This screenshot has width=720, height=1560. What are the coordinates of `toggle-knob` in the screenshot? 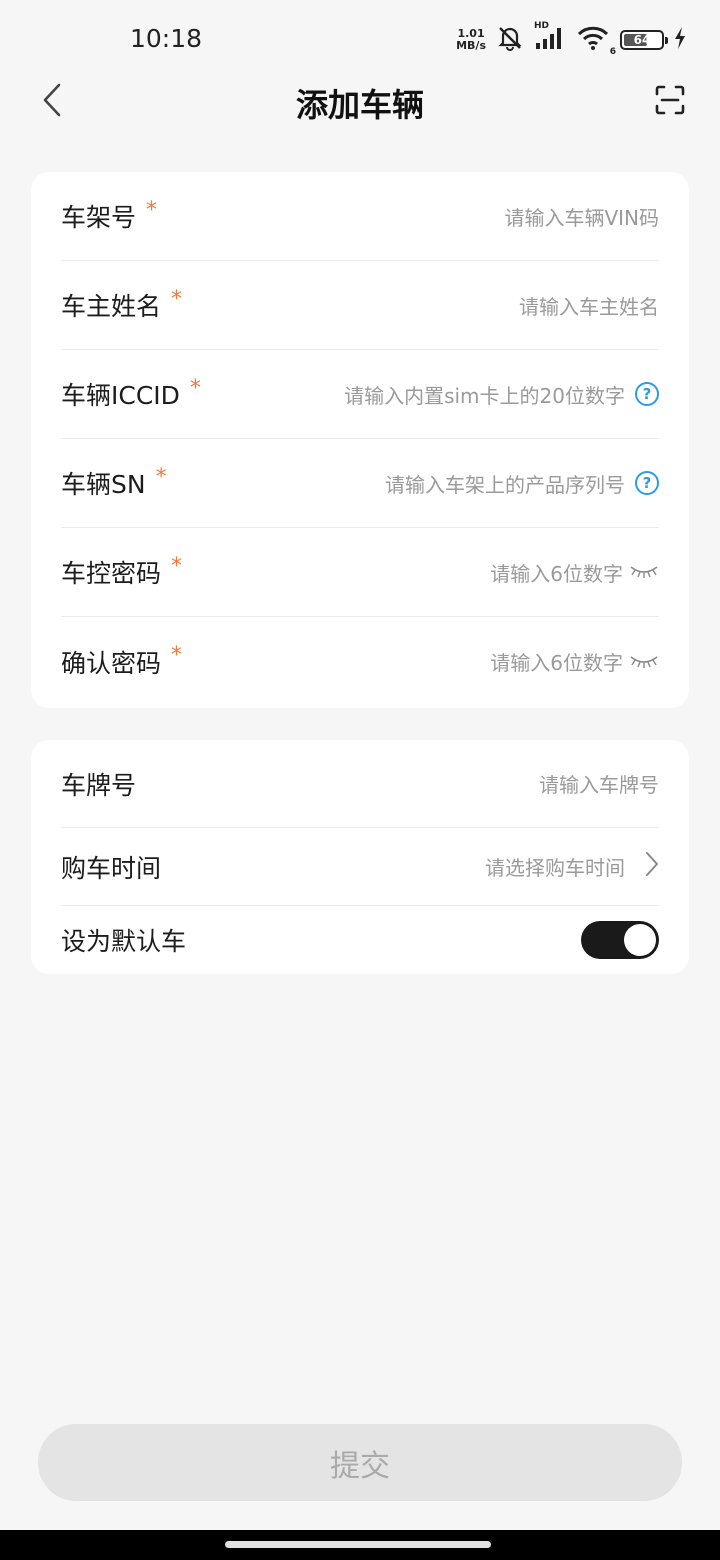 It's located at (640, 940).